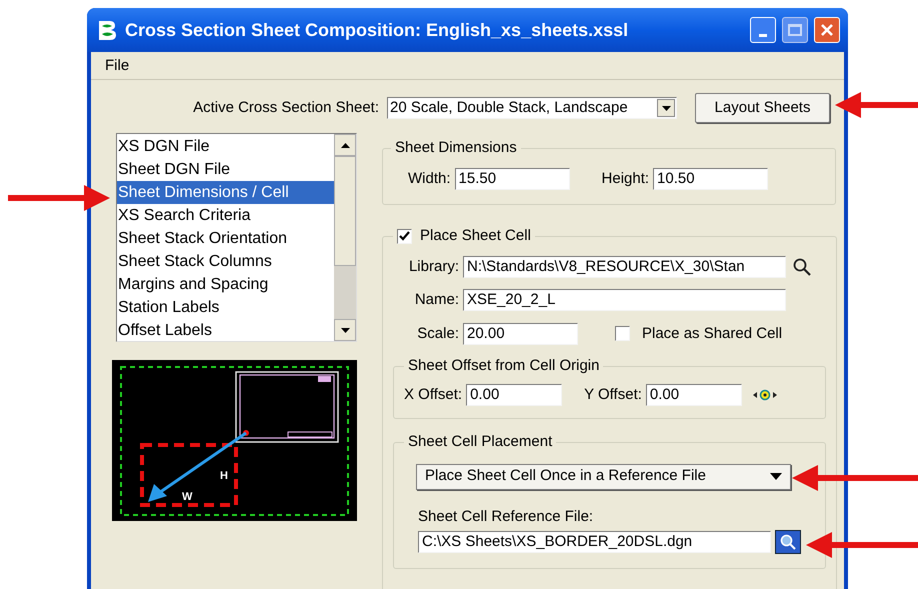 This screenshot has width=918, height=589. I want to click on category-item: Sheet Stack Orientation, so click(225, 238).